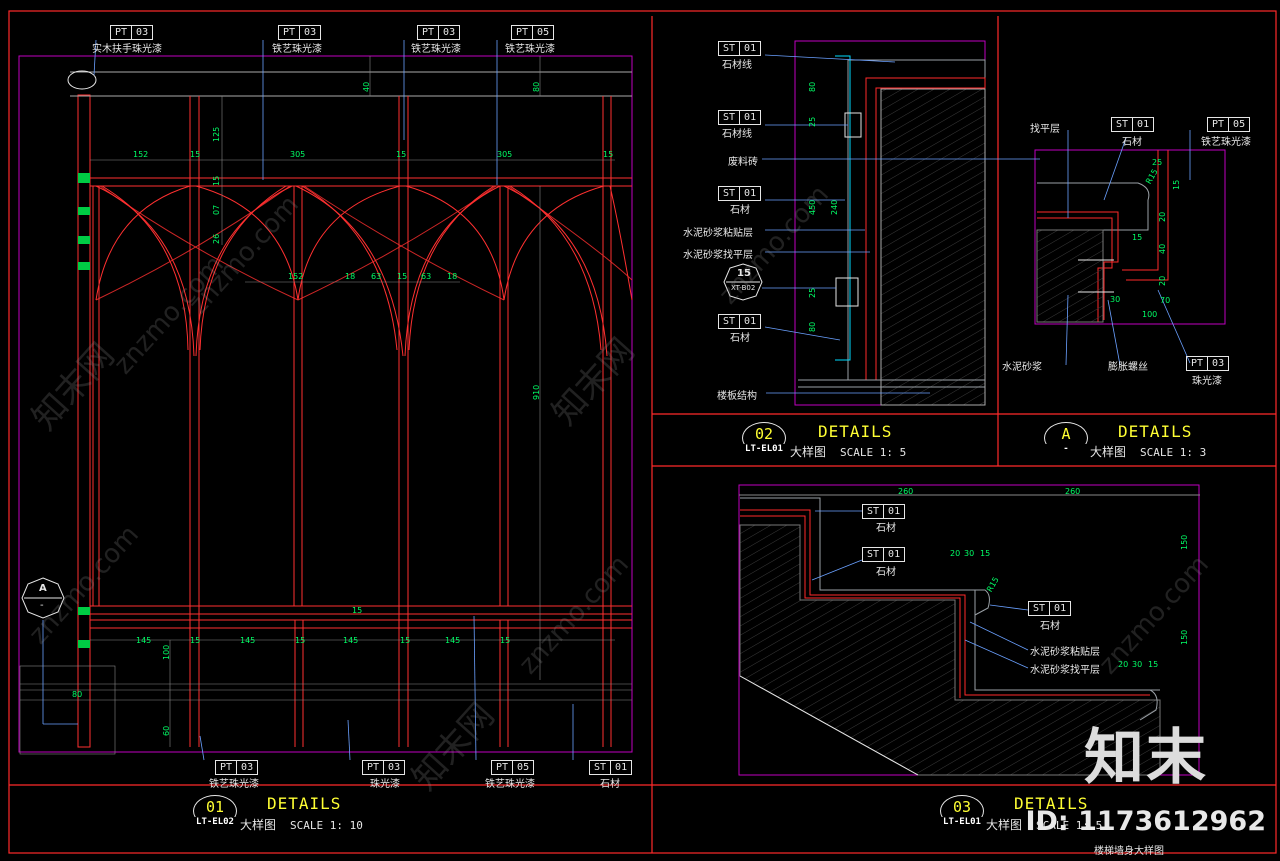 This screenshot has width=1280, height=861. I want to click on dimension: 60, so click(166, 730).